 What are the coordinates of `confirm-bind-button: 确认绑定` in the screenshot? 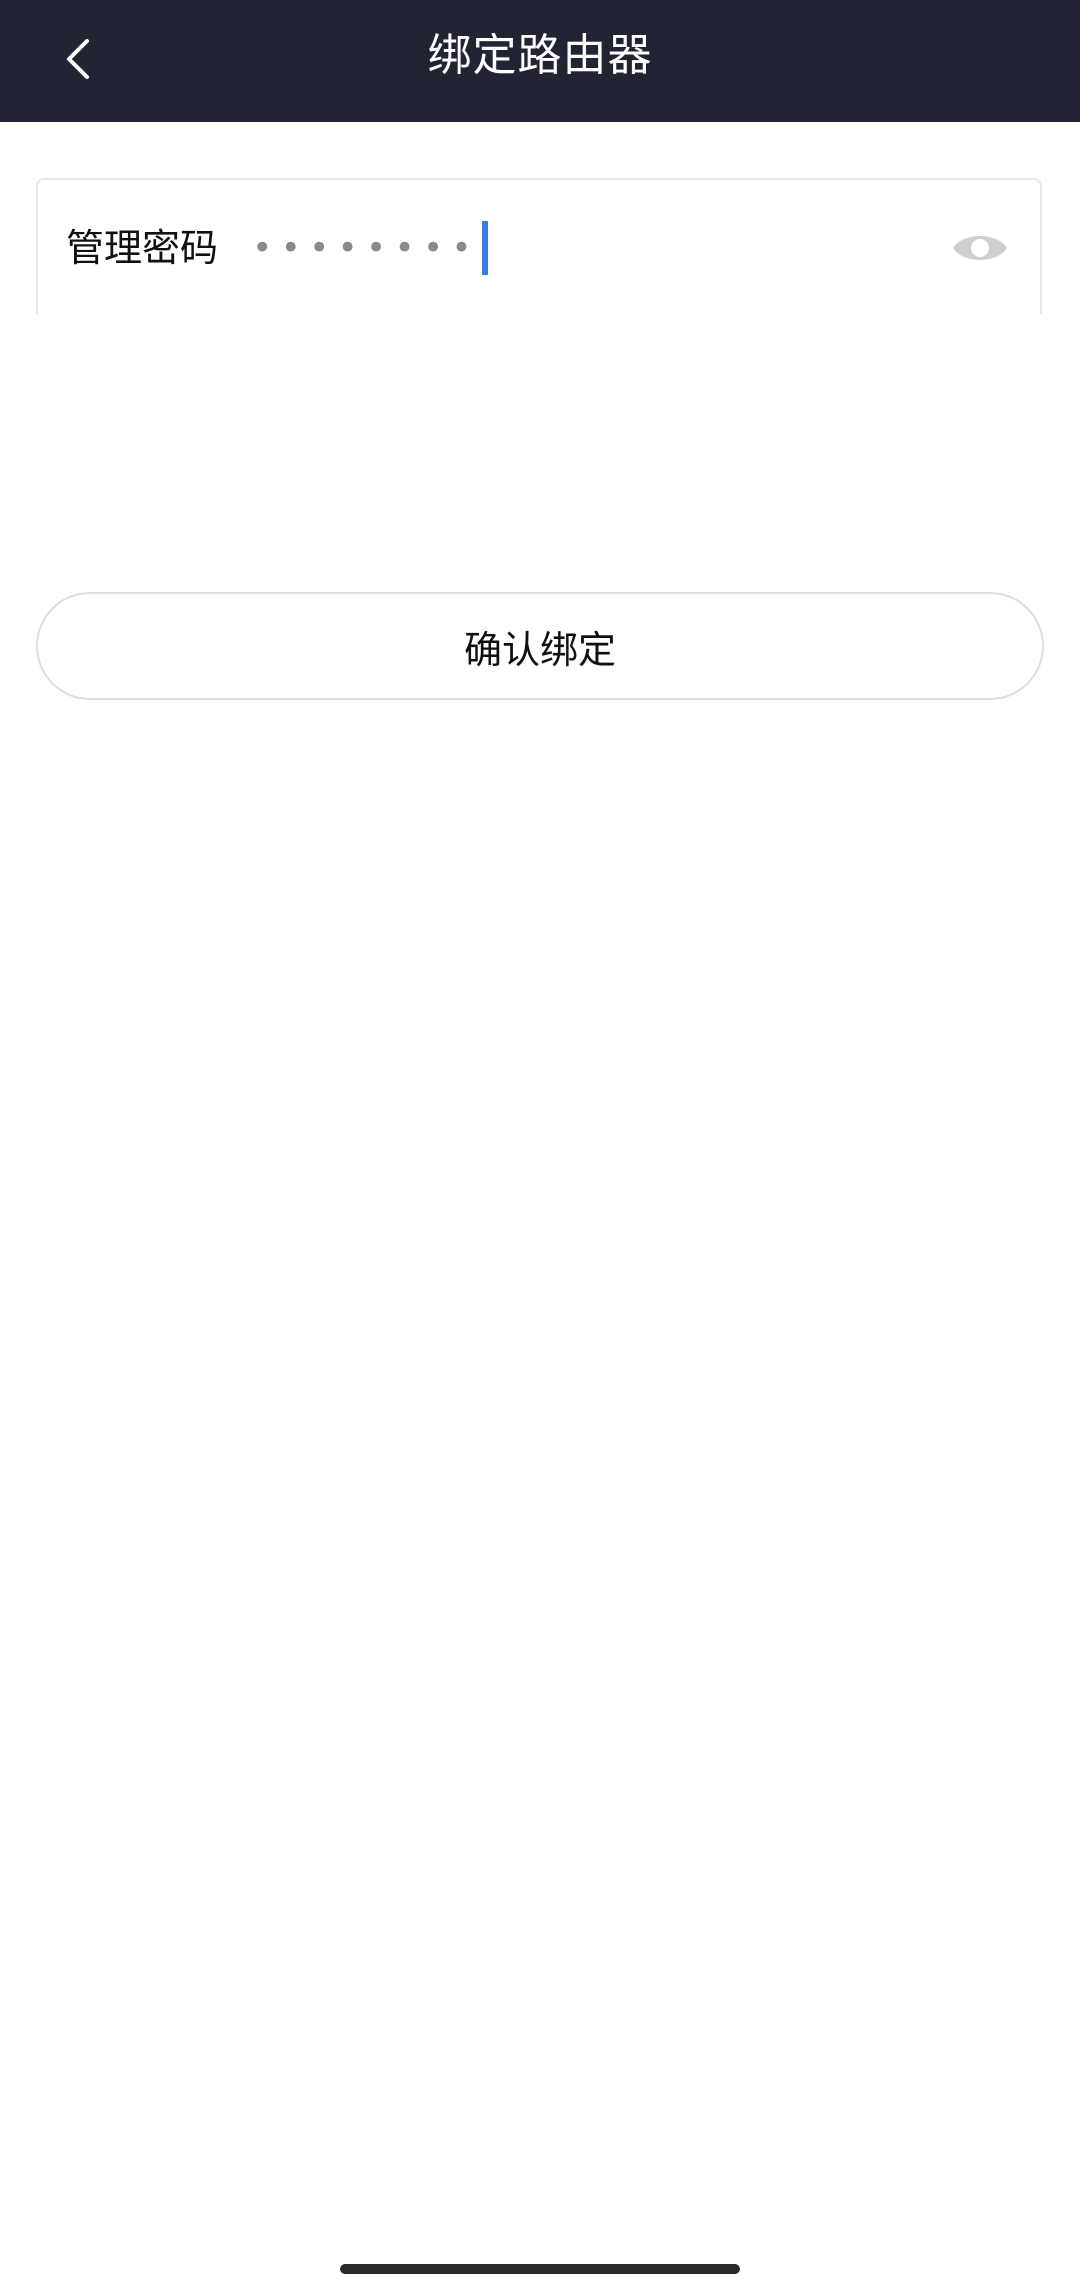 It's located at (540, 646).